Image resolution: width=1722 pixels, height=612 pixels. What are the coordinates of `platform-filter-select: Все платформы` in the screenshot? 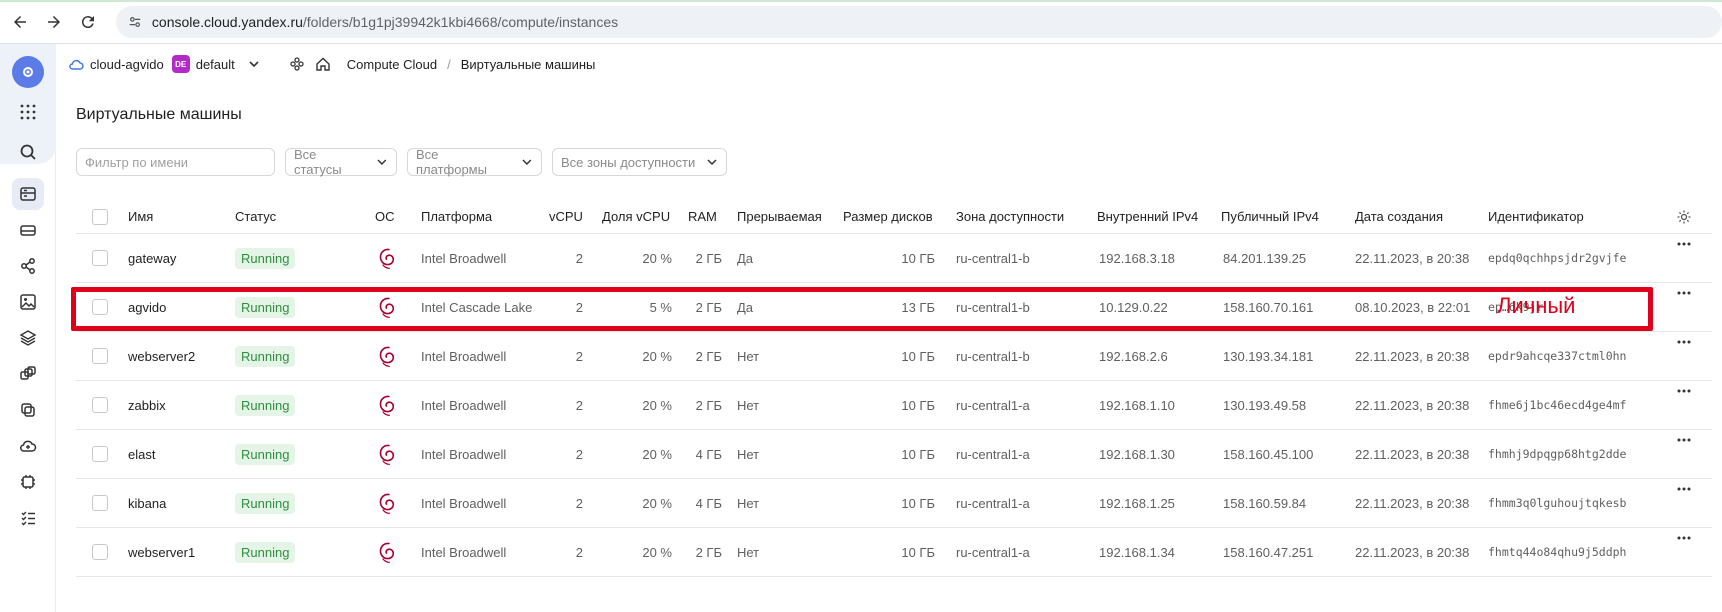 It's located at (474, 162).